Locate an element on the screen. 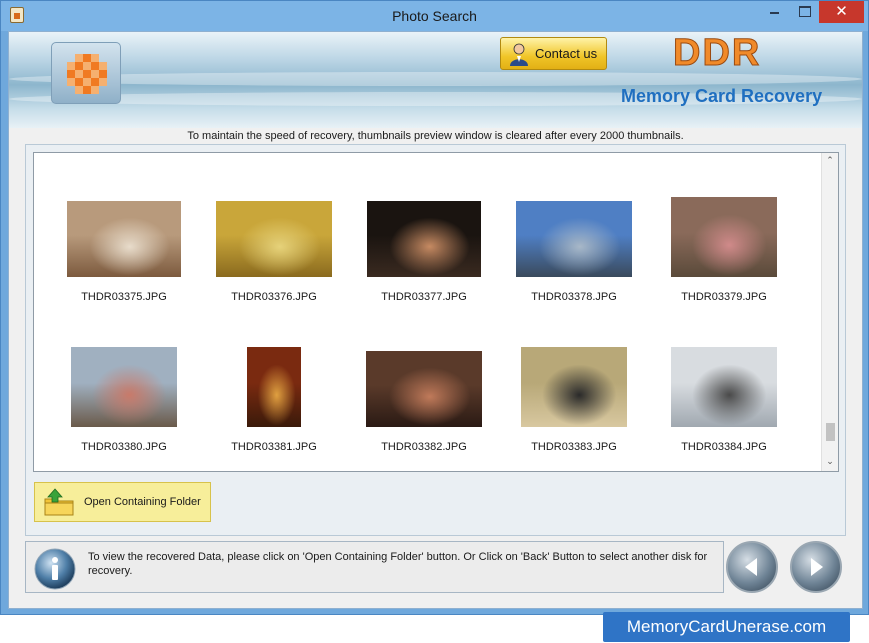 The width and height of the screenshot is (869, 643). thumbnail-item: THDR03375.JPG is located at coordinates (124, 248).